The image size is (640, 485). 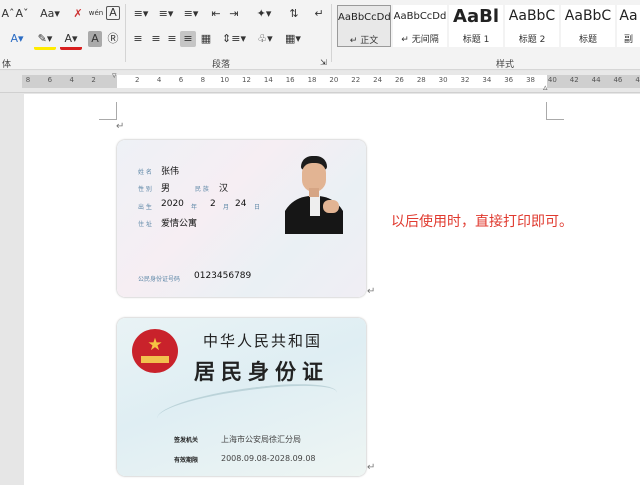 I want to click on card-title: 居民身份证, so click(x=261, y=371).